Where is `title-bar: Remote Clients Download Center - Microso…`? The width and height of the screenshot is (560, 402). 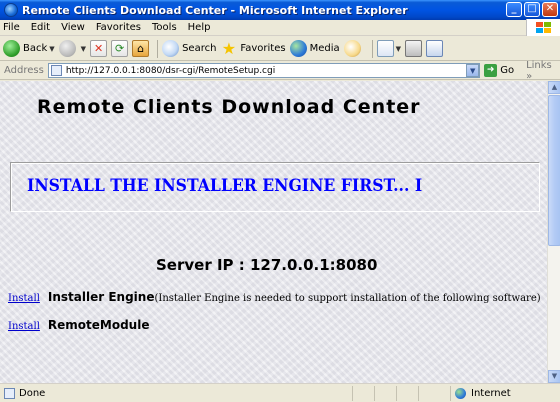
title-bar: Remote Clients Download Center - Microso… is located at coordinates (280, 10).